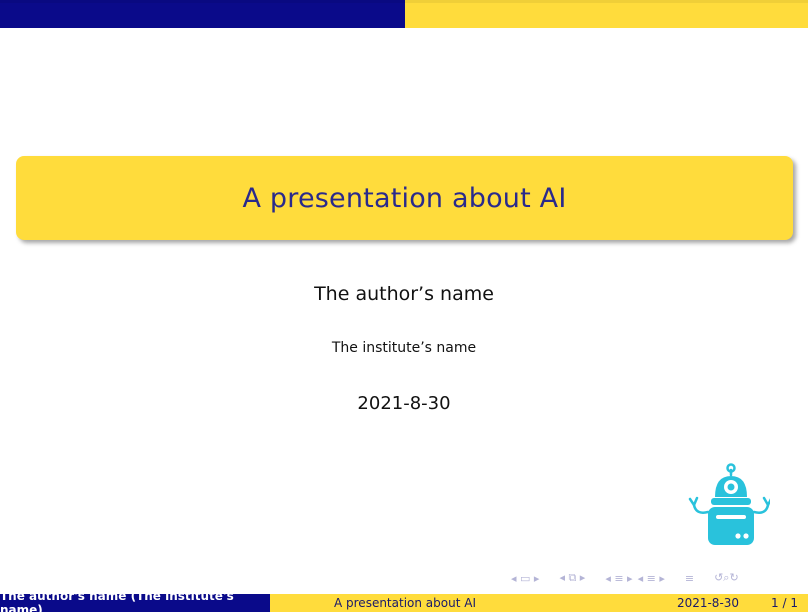  What do you see at coordinates (708, 603) in the screenshot?
I see `footer-date: 2021-8-30` at bounding box center [708, 603].